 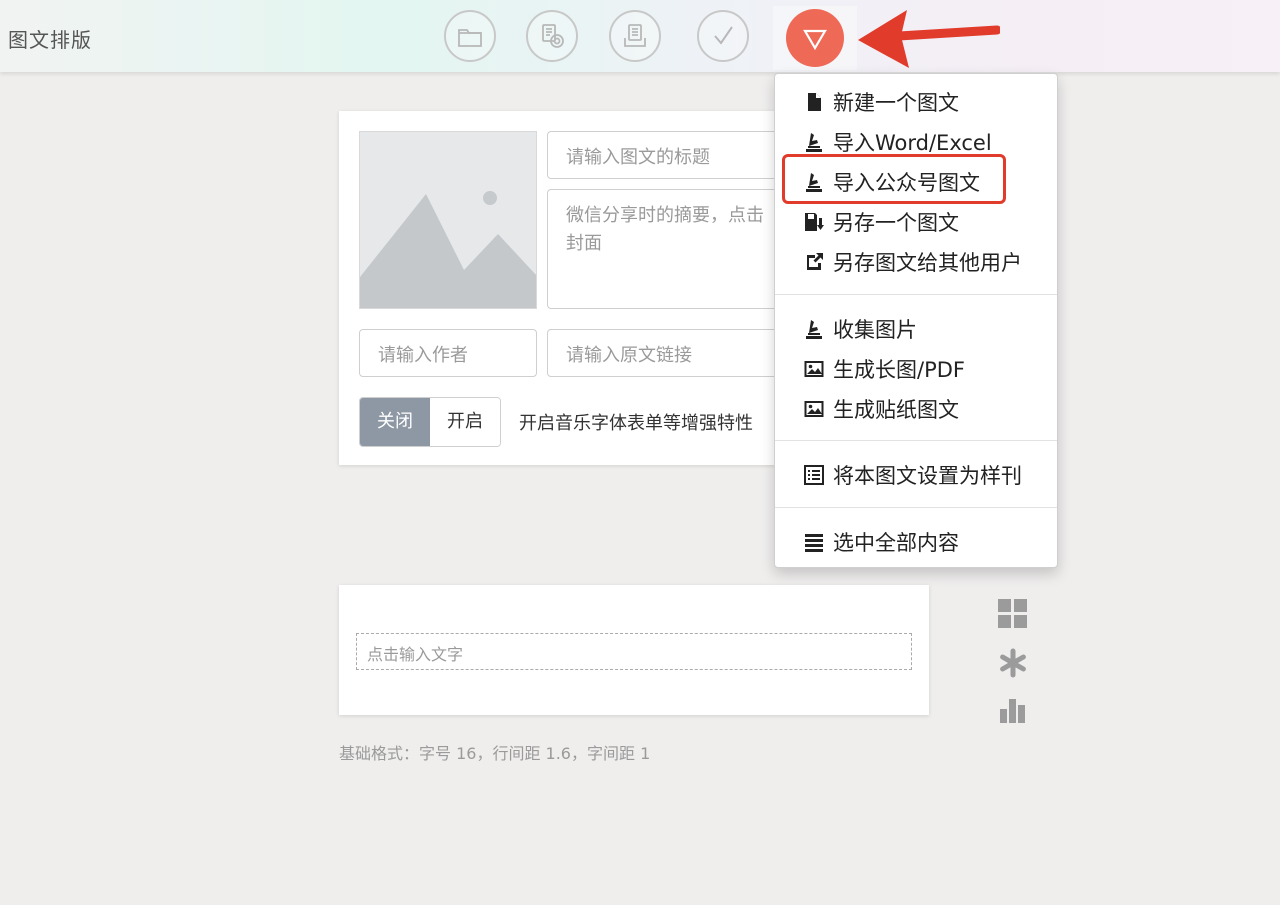 I want to click on enhance-toggle: 关闭 开启, so click(x=430, y=422).